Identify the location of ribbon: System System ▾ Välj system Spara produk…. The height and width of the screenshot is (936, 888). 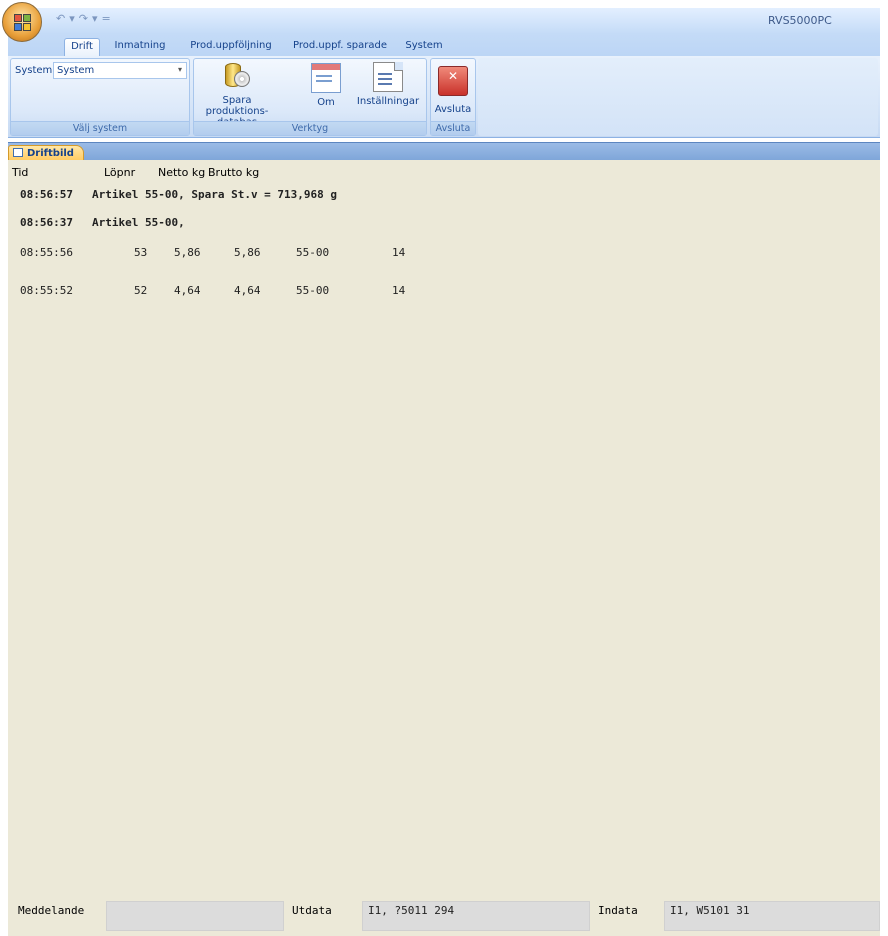
(444, 97).